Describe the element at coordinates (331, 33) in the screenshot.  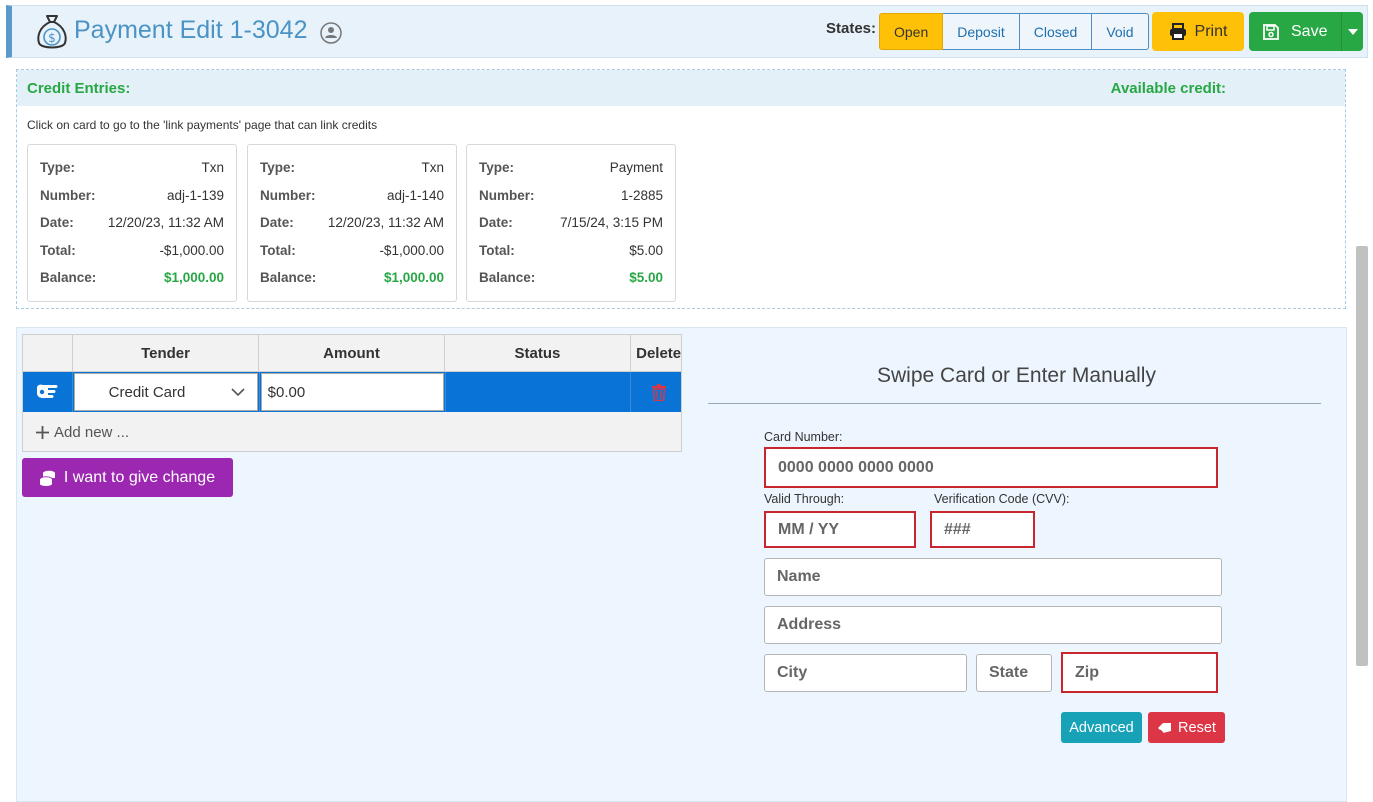
I see `user-info-icon` at that location.